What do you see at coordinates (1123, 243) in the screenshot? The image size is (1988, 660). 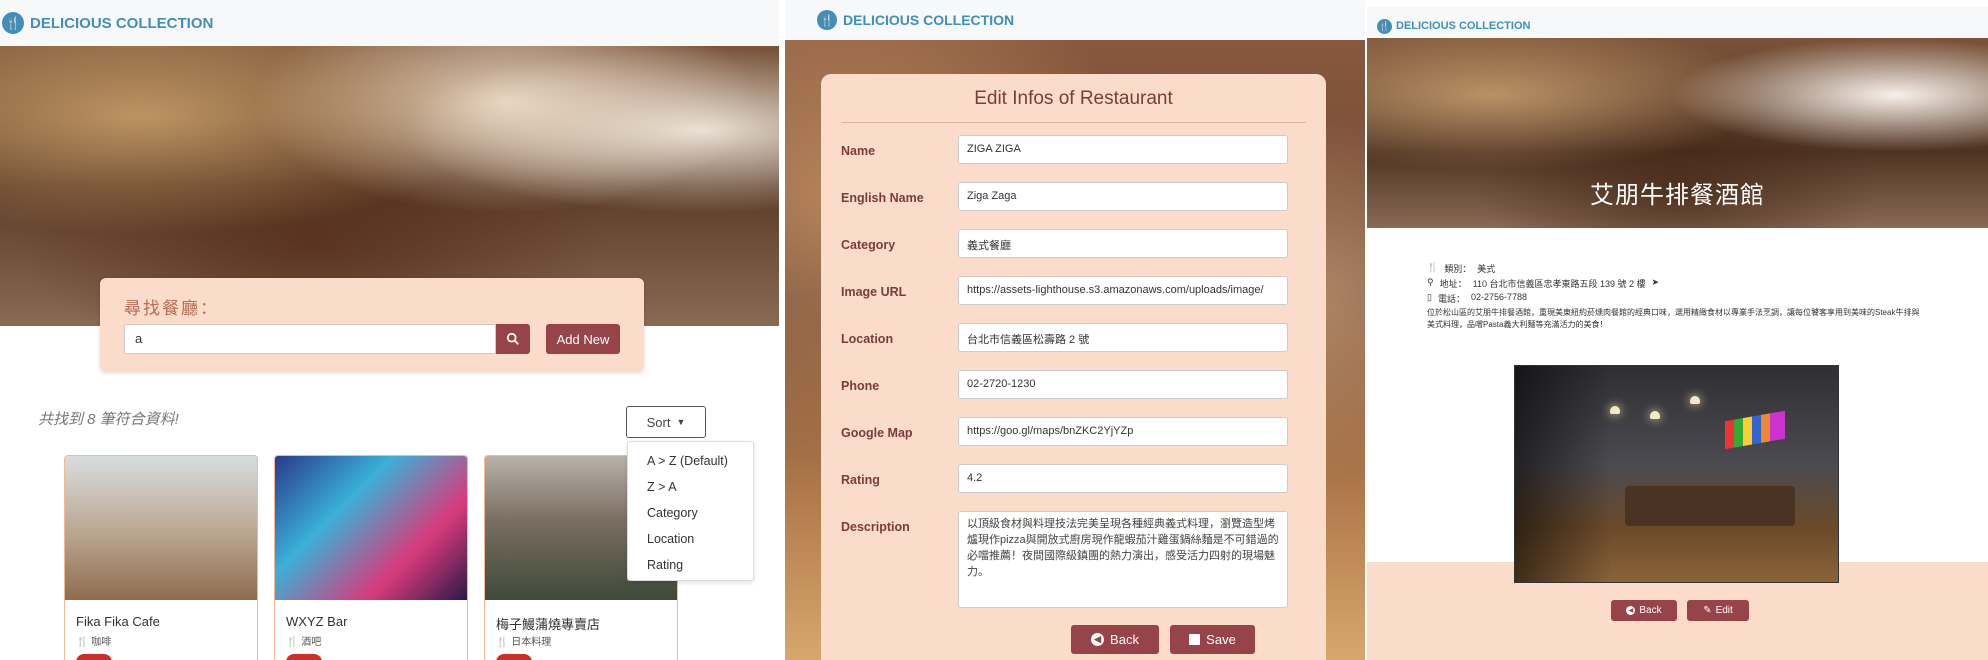 I see `category-input: 義式餐廳` at bounding box center [1123, 243].